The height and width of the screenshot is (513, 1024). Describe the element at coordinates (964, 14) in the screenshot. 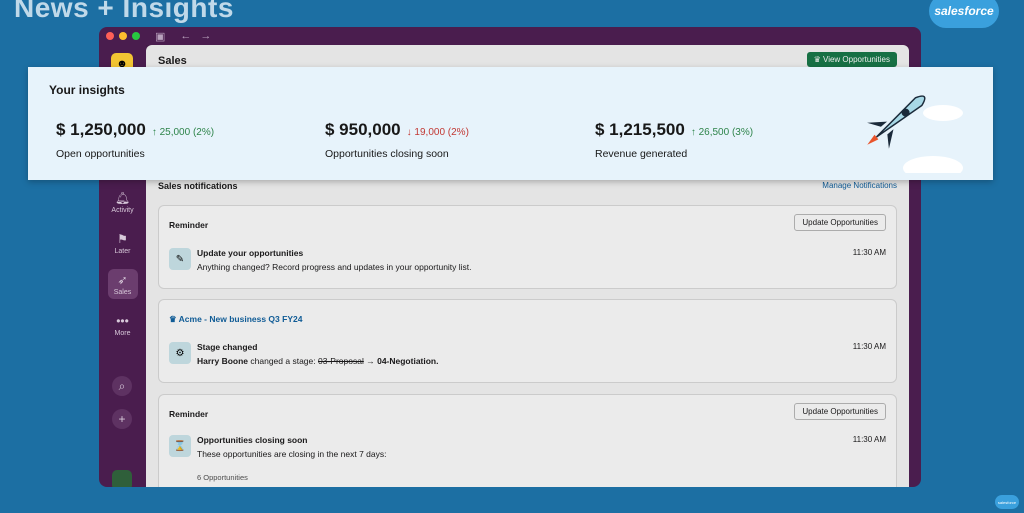

I see `salesforce-logo: salesforce` at that location.